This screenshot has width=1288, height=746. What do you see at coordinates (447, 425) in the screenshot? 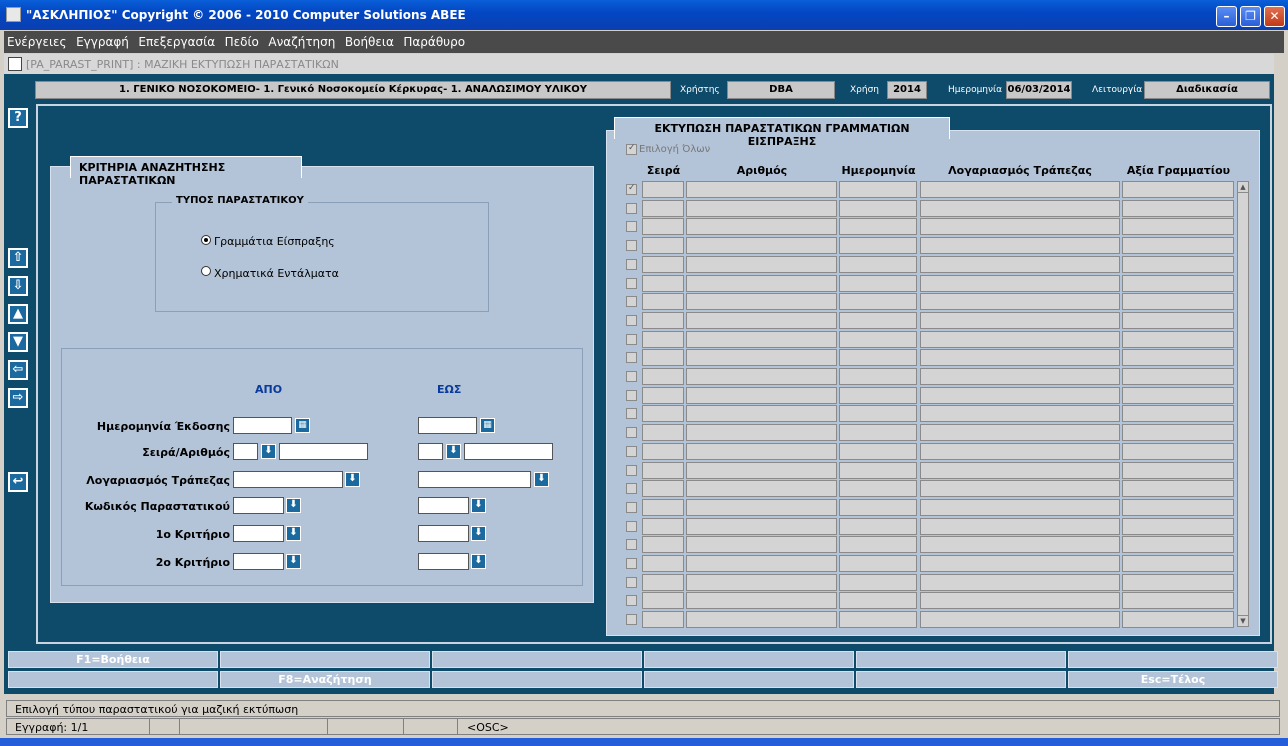
I see `issue-date-to-input` at bounding box center [447, 425].